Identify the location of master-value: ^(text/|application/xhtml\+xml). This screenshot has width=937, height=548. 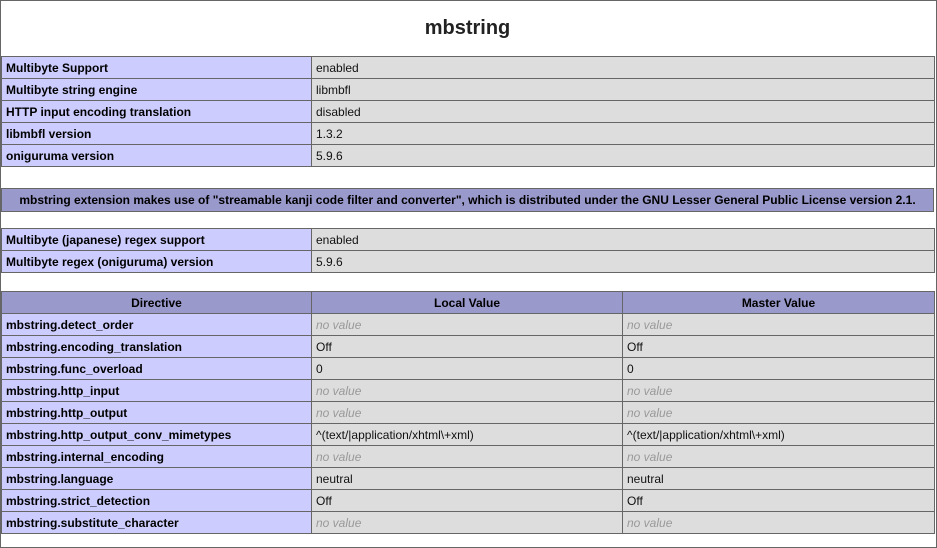
(778, 434).